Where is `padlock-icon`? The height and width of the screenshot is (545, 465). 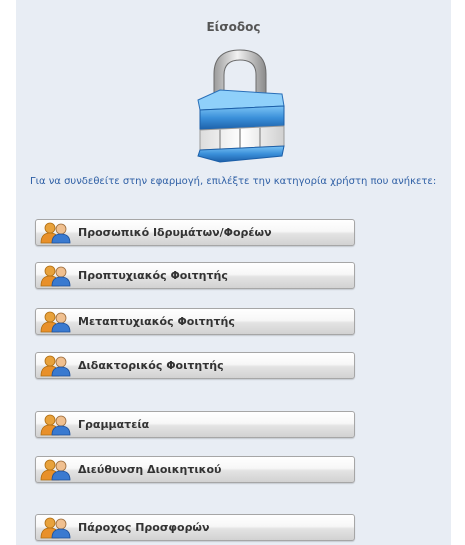 padlock-icon is located at coordinates (241, 106).